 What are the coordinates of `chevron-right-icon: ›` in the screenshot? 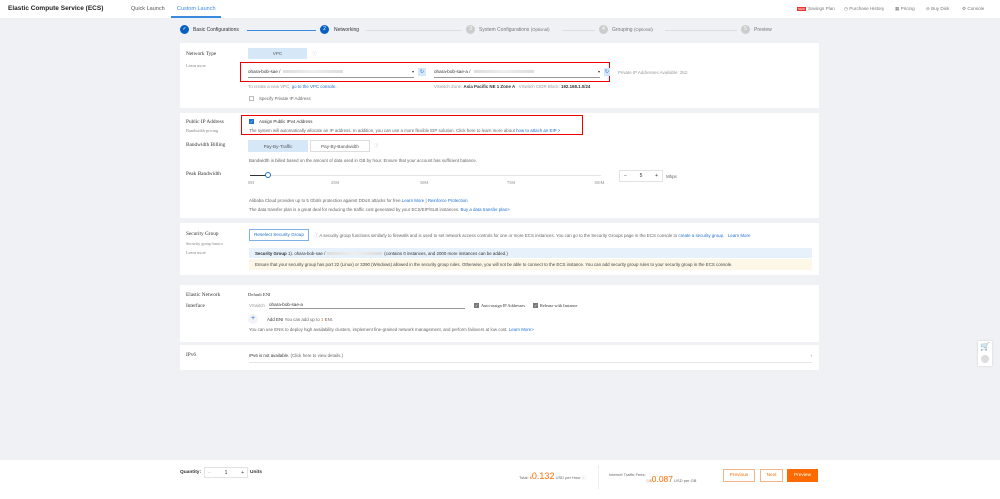 It's located at (811, 355).